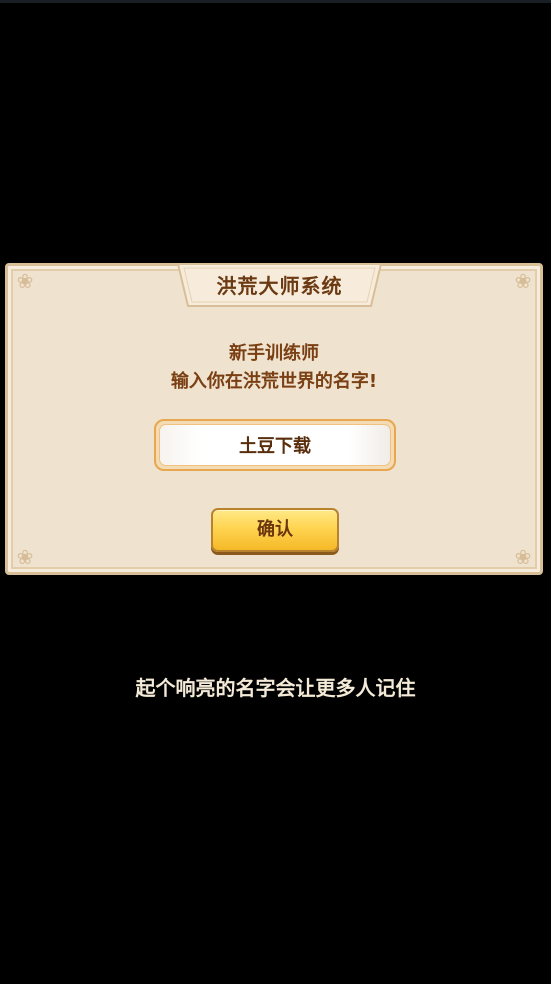 This screenshot has height=984, width=551. What do you see at coordinates (274, 381) in the screenshot?
I see `prompt-instruction: 输入你在洪荒世界的名字!` at bounding box center [274, 381].